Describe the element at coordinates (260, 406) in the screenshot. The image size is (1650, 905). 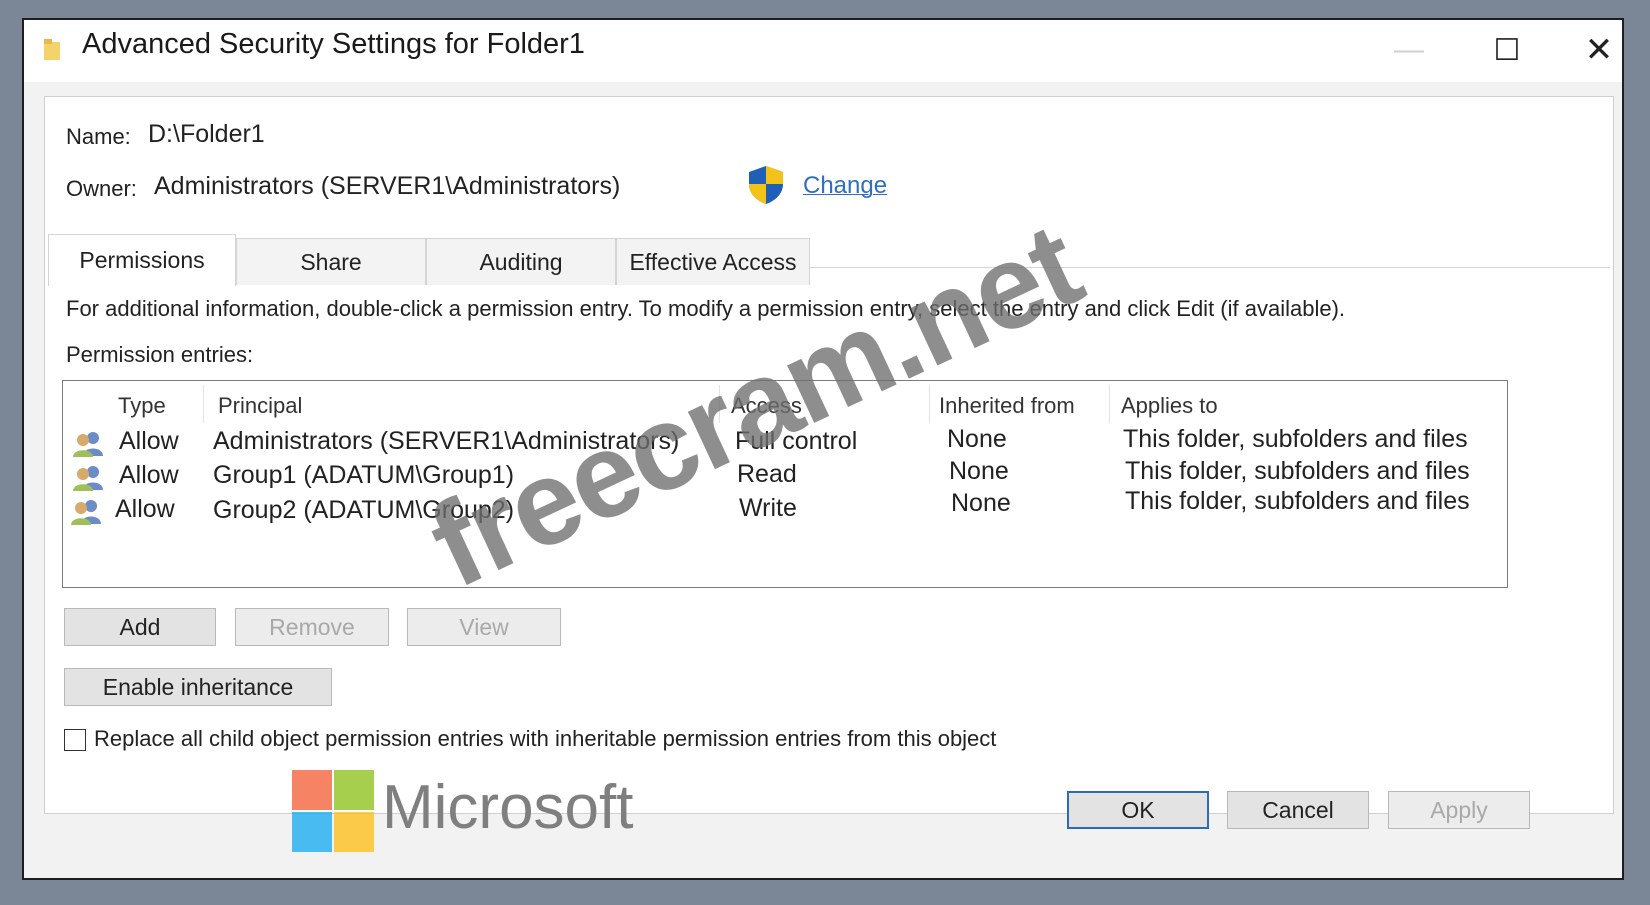
I see `column-header-principal: Principal` at that location.